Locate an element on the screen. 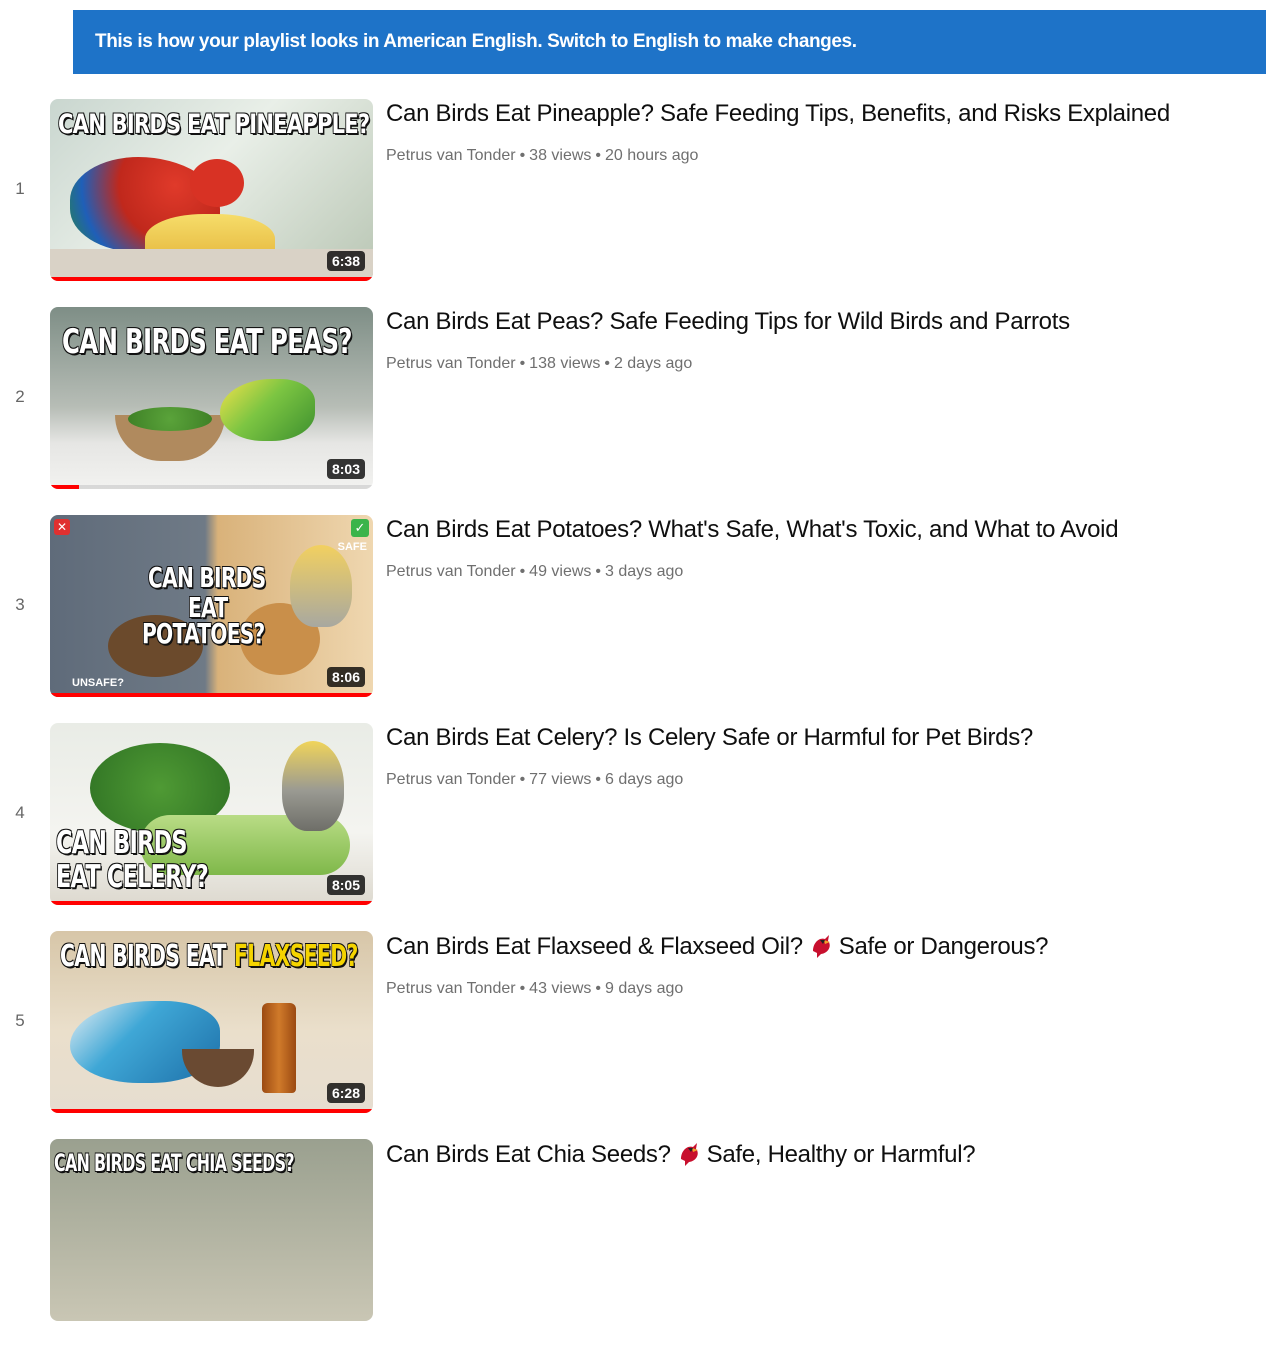 Image resolution: width=1269 pixels, height=1347 pixels. view-count: 49 views is located at coordinates (560, 571).